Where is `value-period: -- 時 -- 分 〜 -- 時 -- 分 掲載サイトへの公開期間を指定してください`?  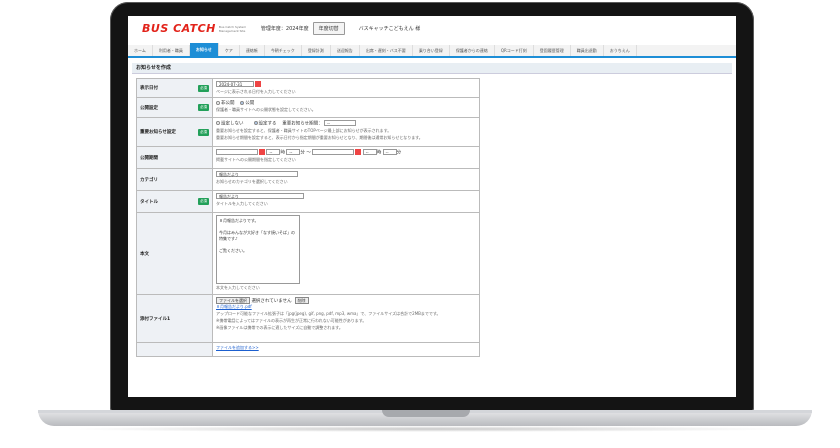
value-period: -- 時 -- 分 〜 -- 時 -- 分 掲載サイトへの公開期間を指定してください is located at coordinates (346, 157).